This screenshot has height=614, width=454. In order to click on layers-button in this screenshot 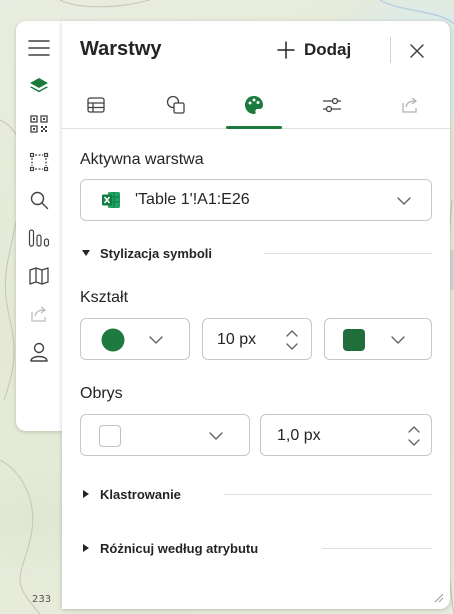, I will do `click(39, 86)`.